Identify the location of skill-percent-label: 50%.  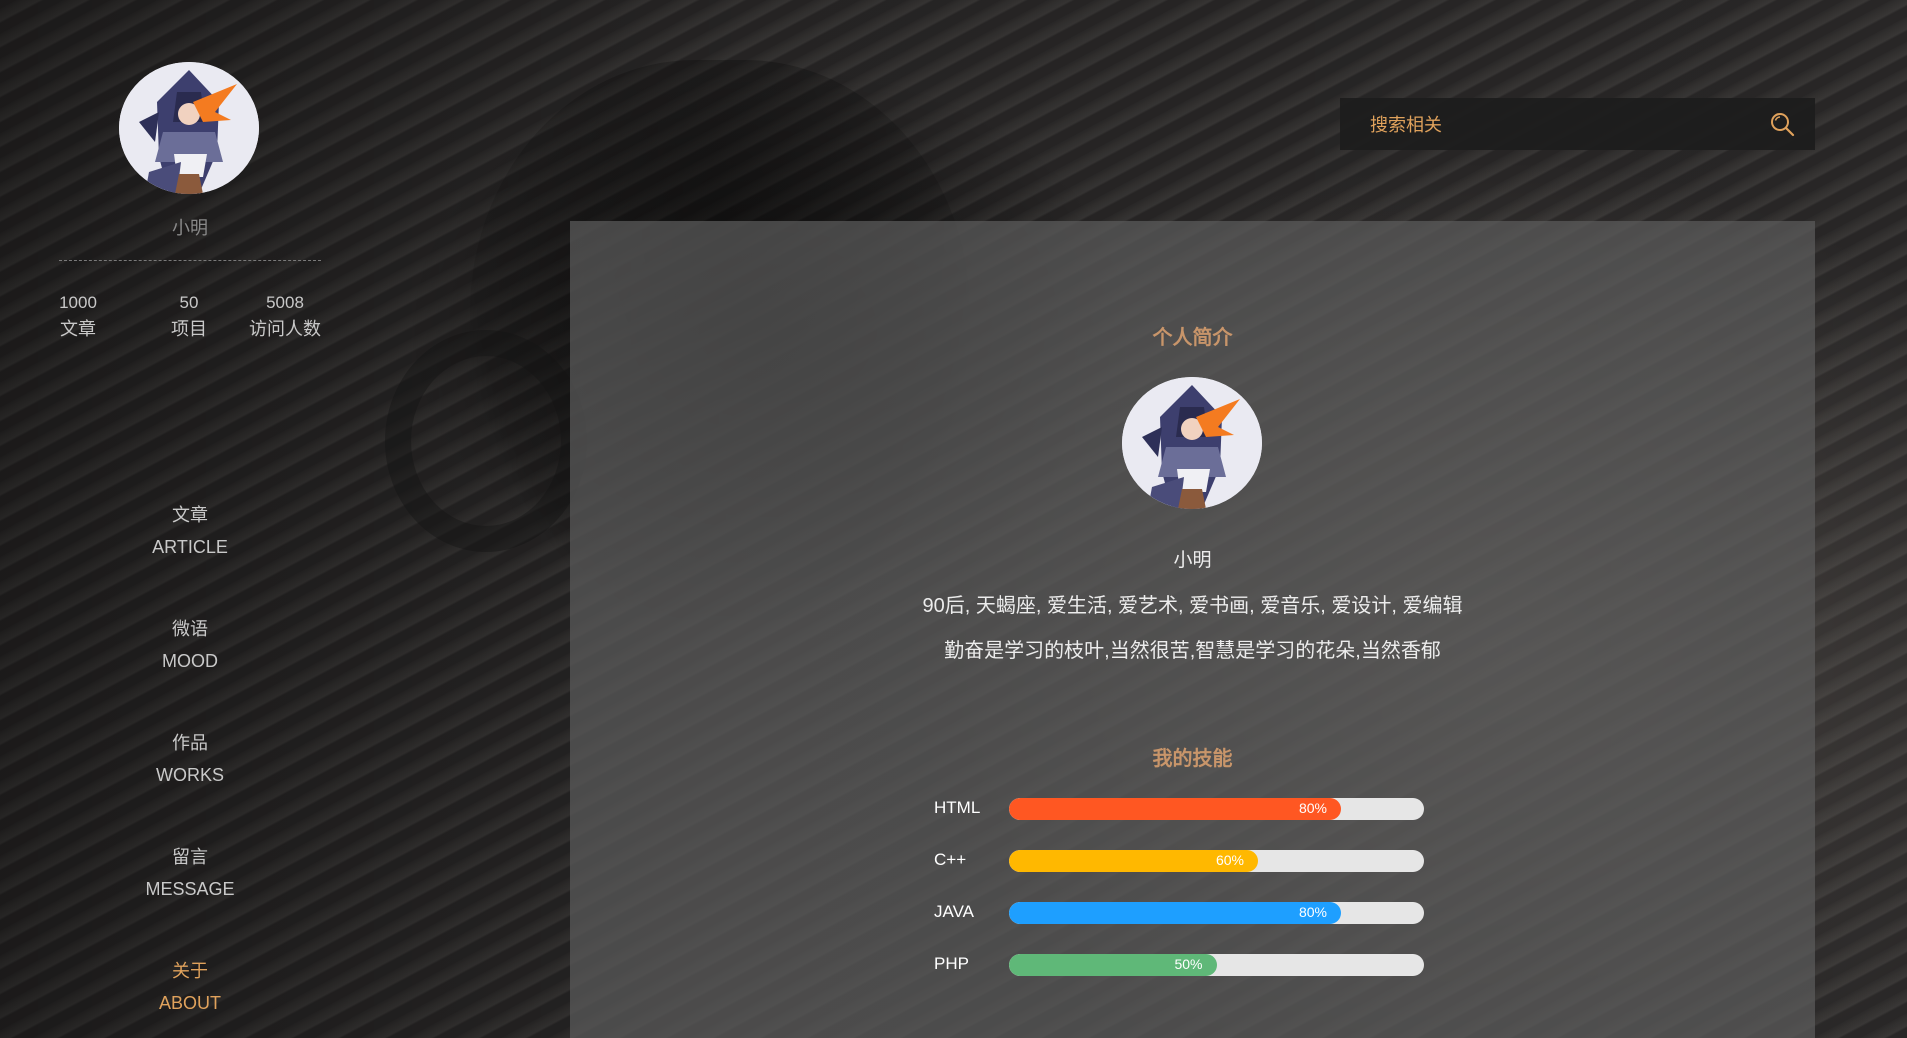
(1188, 964).